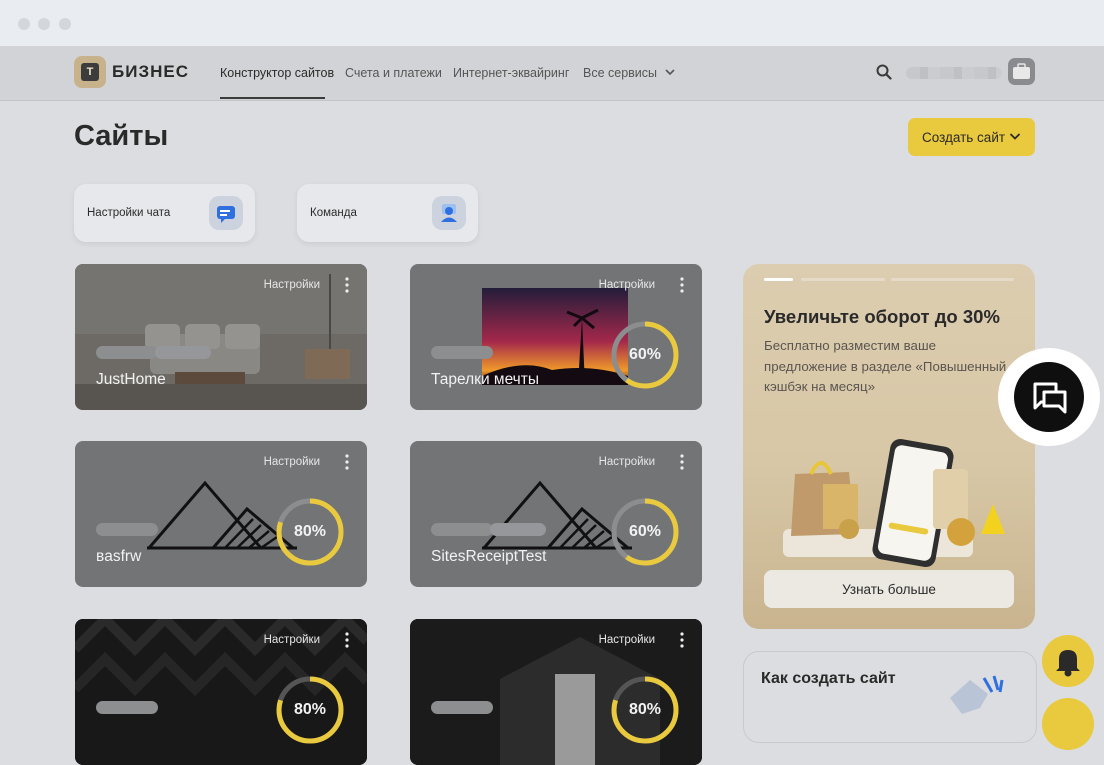 Image resolution: width=1104 pixels, height=765 pixels. Describe the element at coordinates (221, 337) in the screenshot. I see `site-card-justhome: Настройки JustHome` at that location.